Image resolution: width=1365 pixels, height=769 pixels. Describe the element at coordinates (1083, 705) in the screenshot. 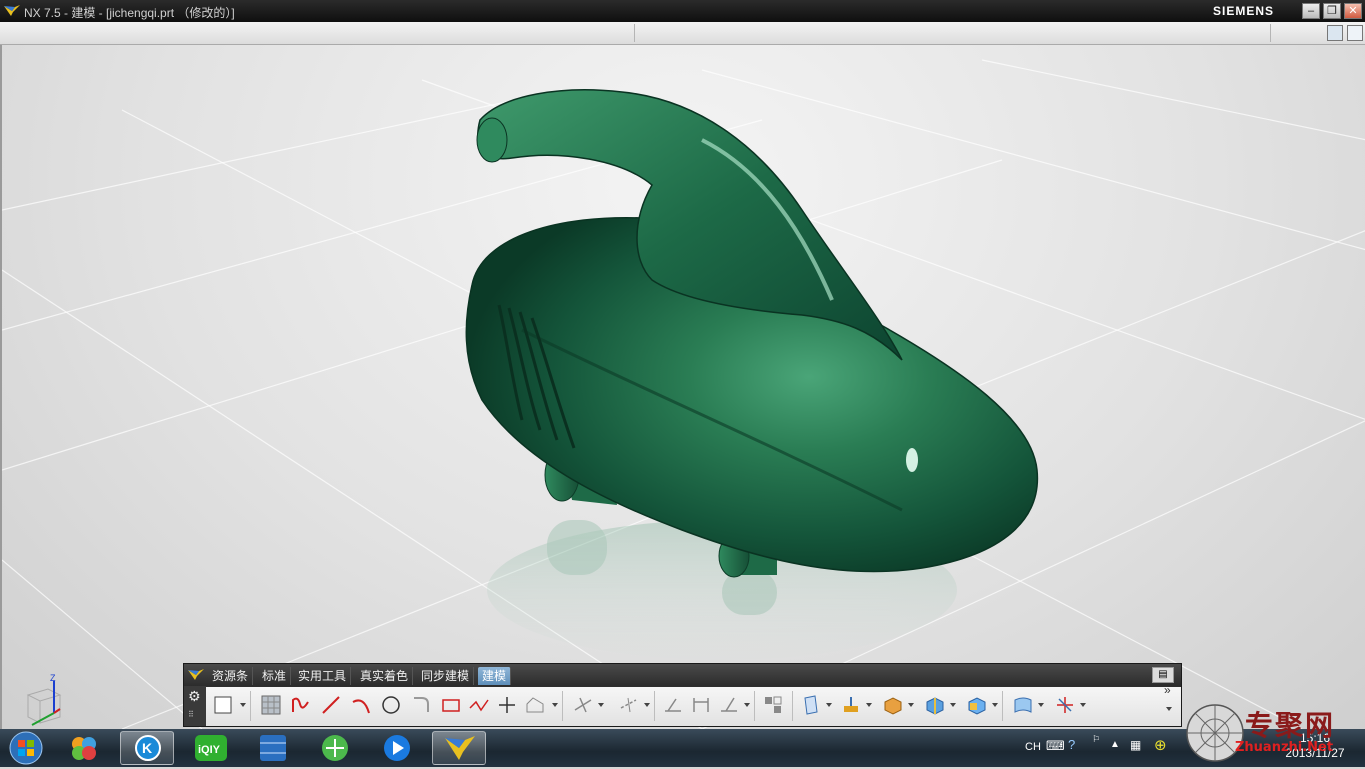

I see `move-dropdown-icon` at that location.